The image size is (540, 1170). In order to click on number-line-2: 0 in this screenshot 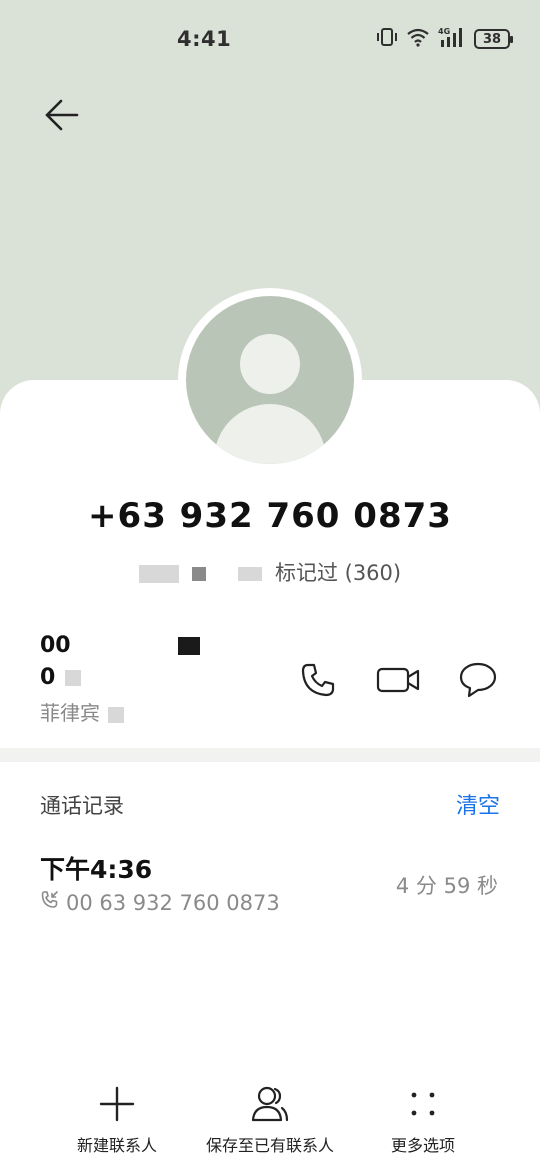, I will do `click(165, 678)`.